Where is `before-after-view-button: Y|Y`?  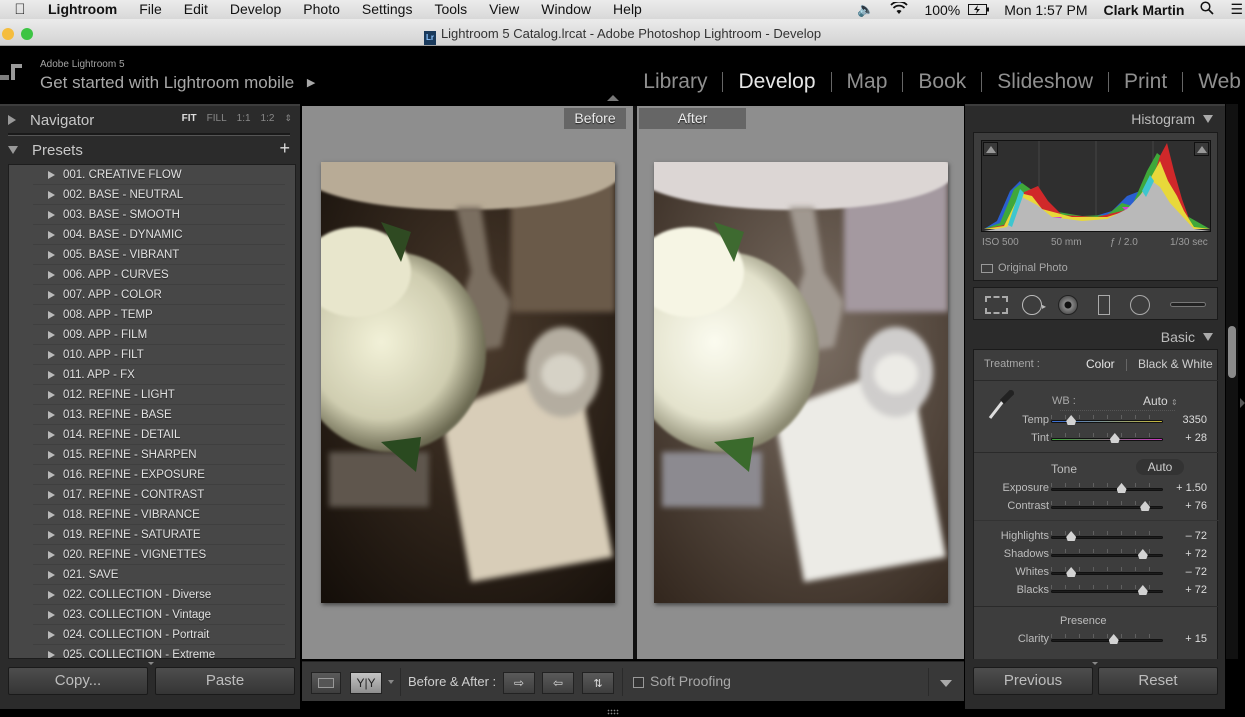
before-after-view-button: Y|Y is located at coordinates (366, 683).